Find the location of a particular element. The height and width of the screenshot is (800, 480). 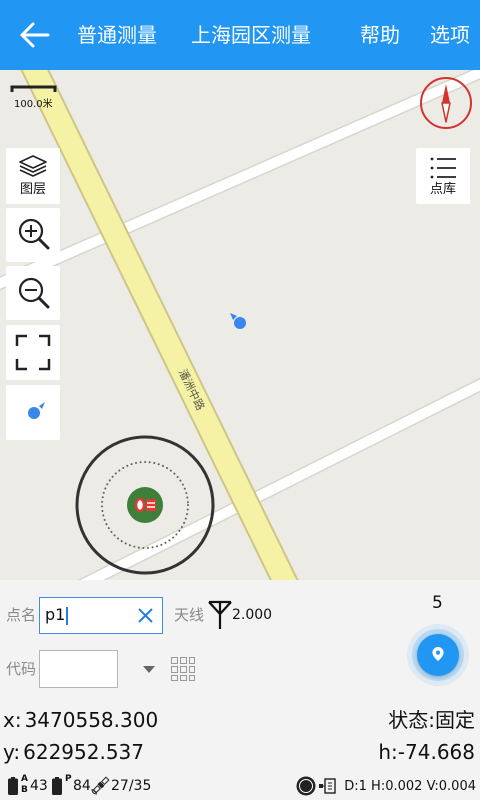

precision-readout: D:1 H:0.002 V:0.004 is located at coordinates (410, 786).